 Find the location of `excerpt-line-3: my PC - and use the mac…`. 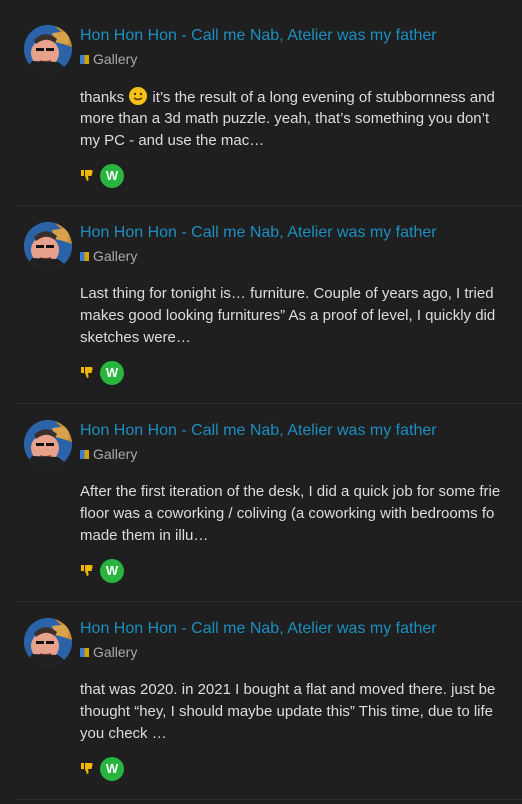

excerpt-line-3: my PC - and use the mac… is located at coordinates (172, 140).